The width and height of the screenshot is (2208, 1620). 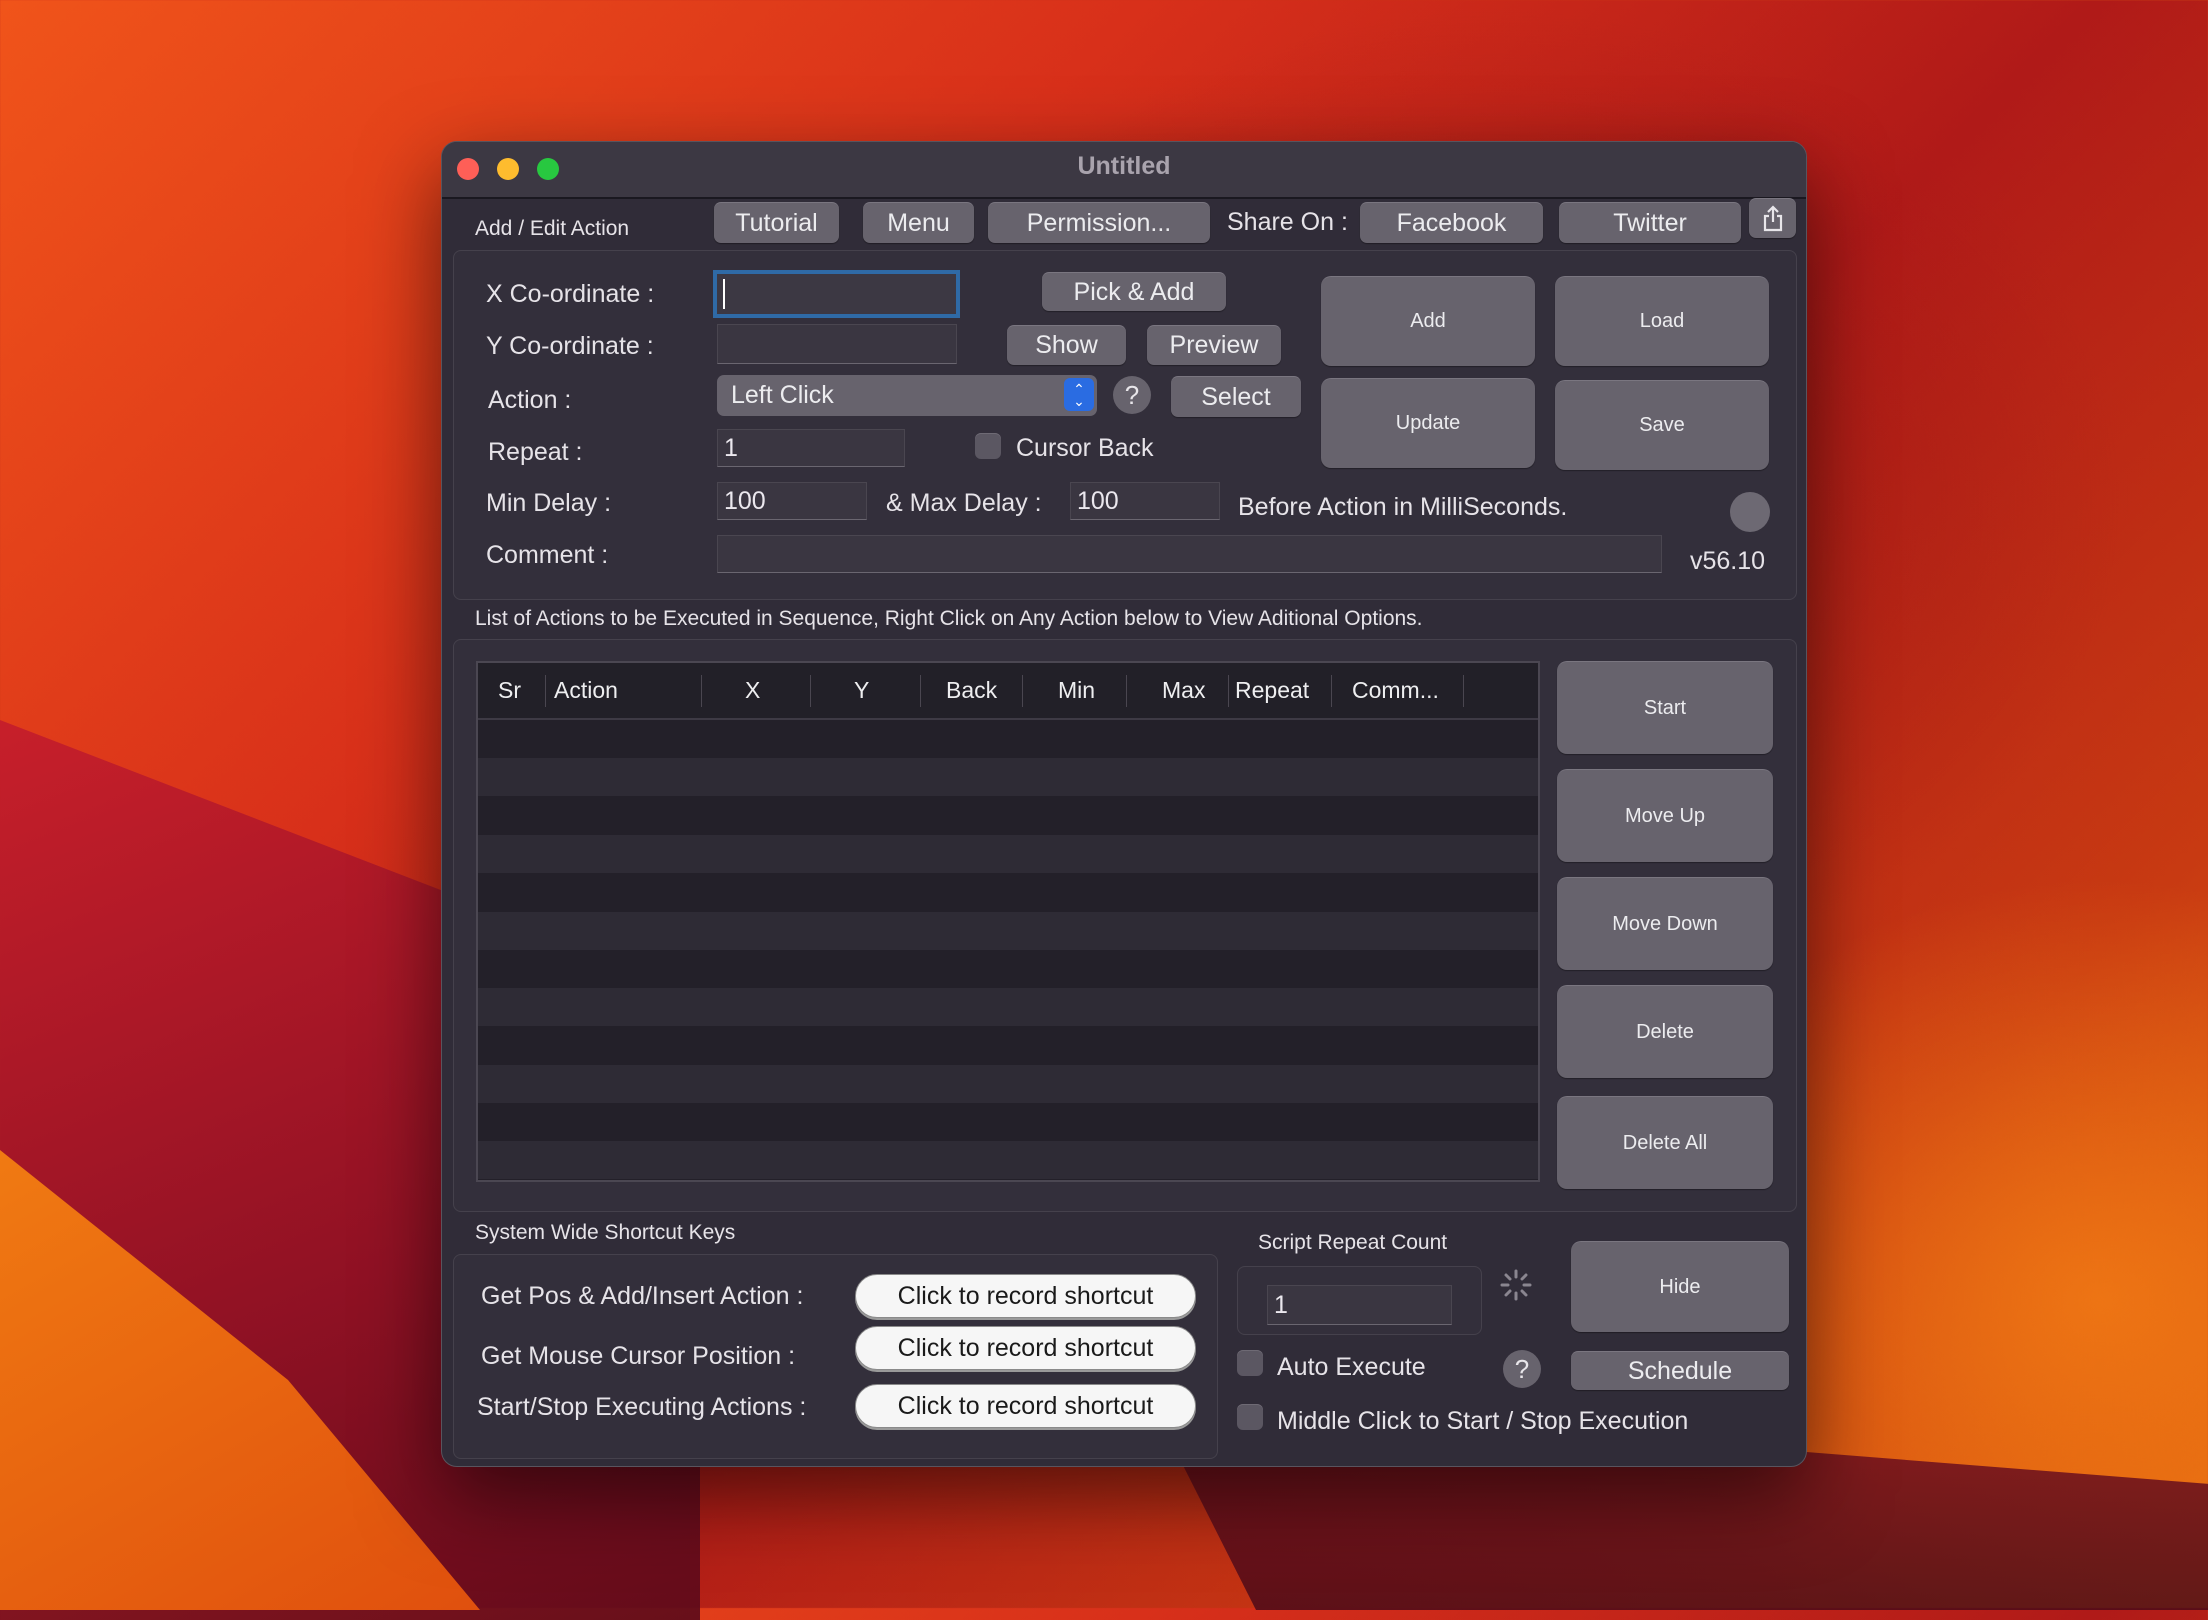 What do you see at coordinates (1145, 501) in the screenshot?
I see `max-delay-input: 100` at bounding box center [1145, 501].